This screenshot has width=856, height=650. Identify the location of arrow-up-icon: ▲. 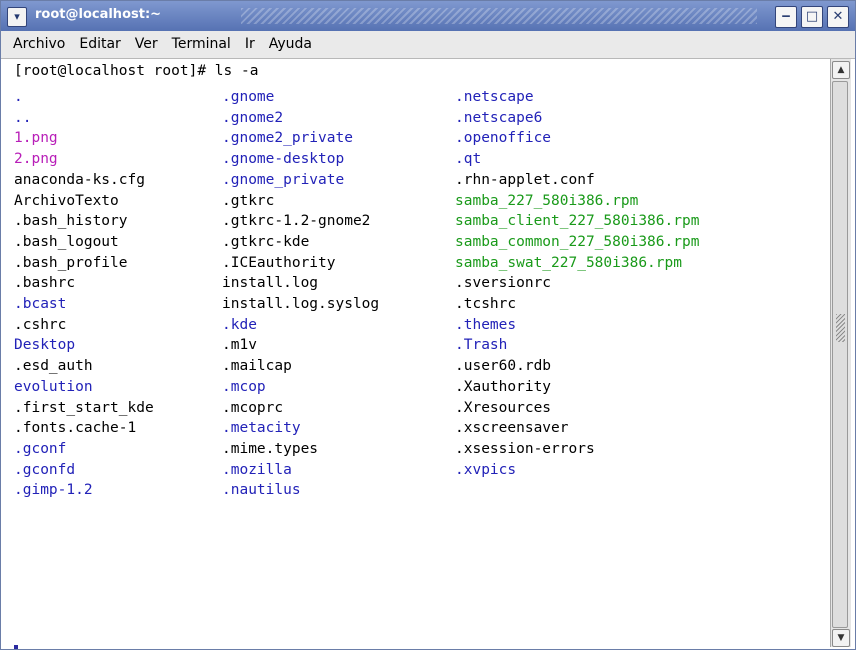
(841, 70).